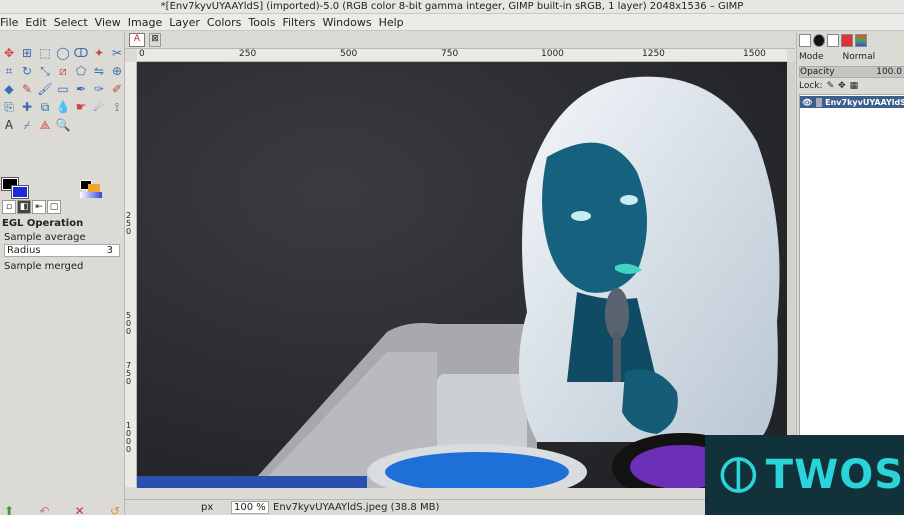 Image resolution: width=904 pixels, height=515 pixels. Describe the element at coordinates (63, 71) in the screenshot. I see `shear-icon: ⧄` at that location.